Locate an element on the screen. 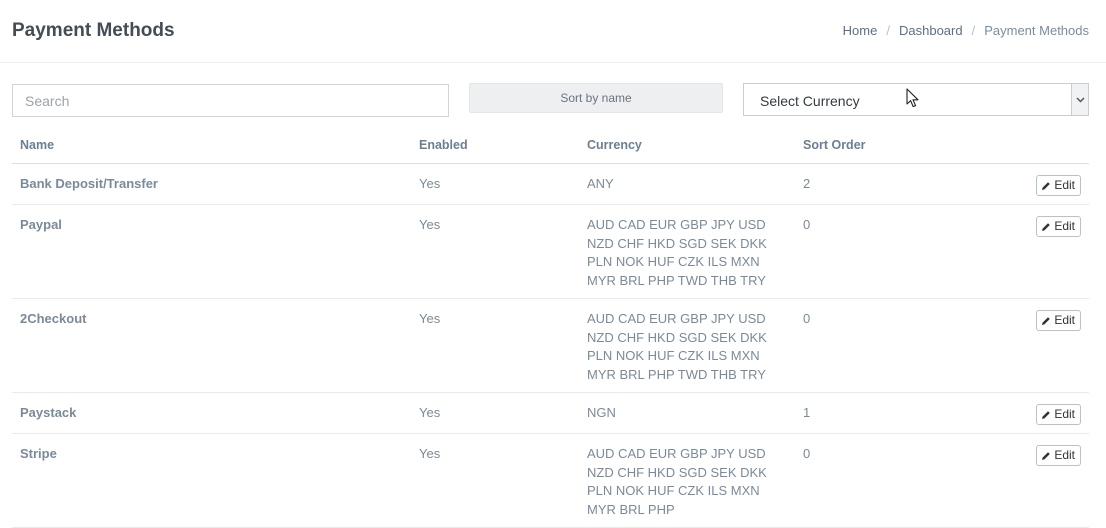 The image size is (1106, 528). method-name: Paystack is located at coordinates (211, 413).